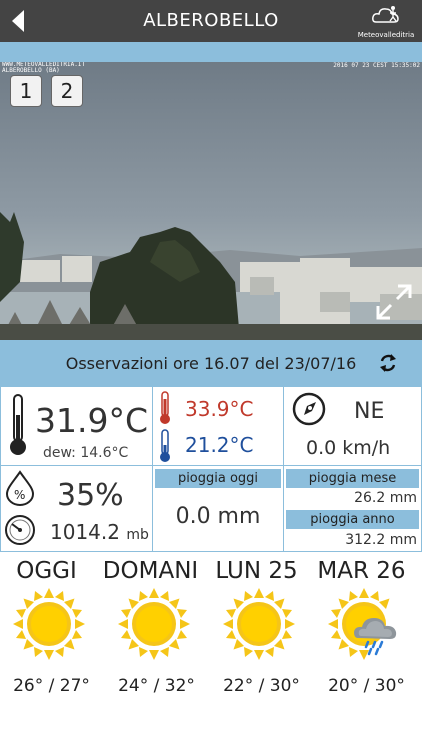 This screenshot has width=422, height=750. Describe the element at coordinates (218, 478) in the screenshot. I see `rain-today-label: pioggia oggi` at that location.